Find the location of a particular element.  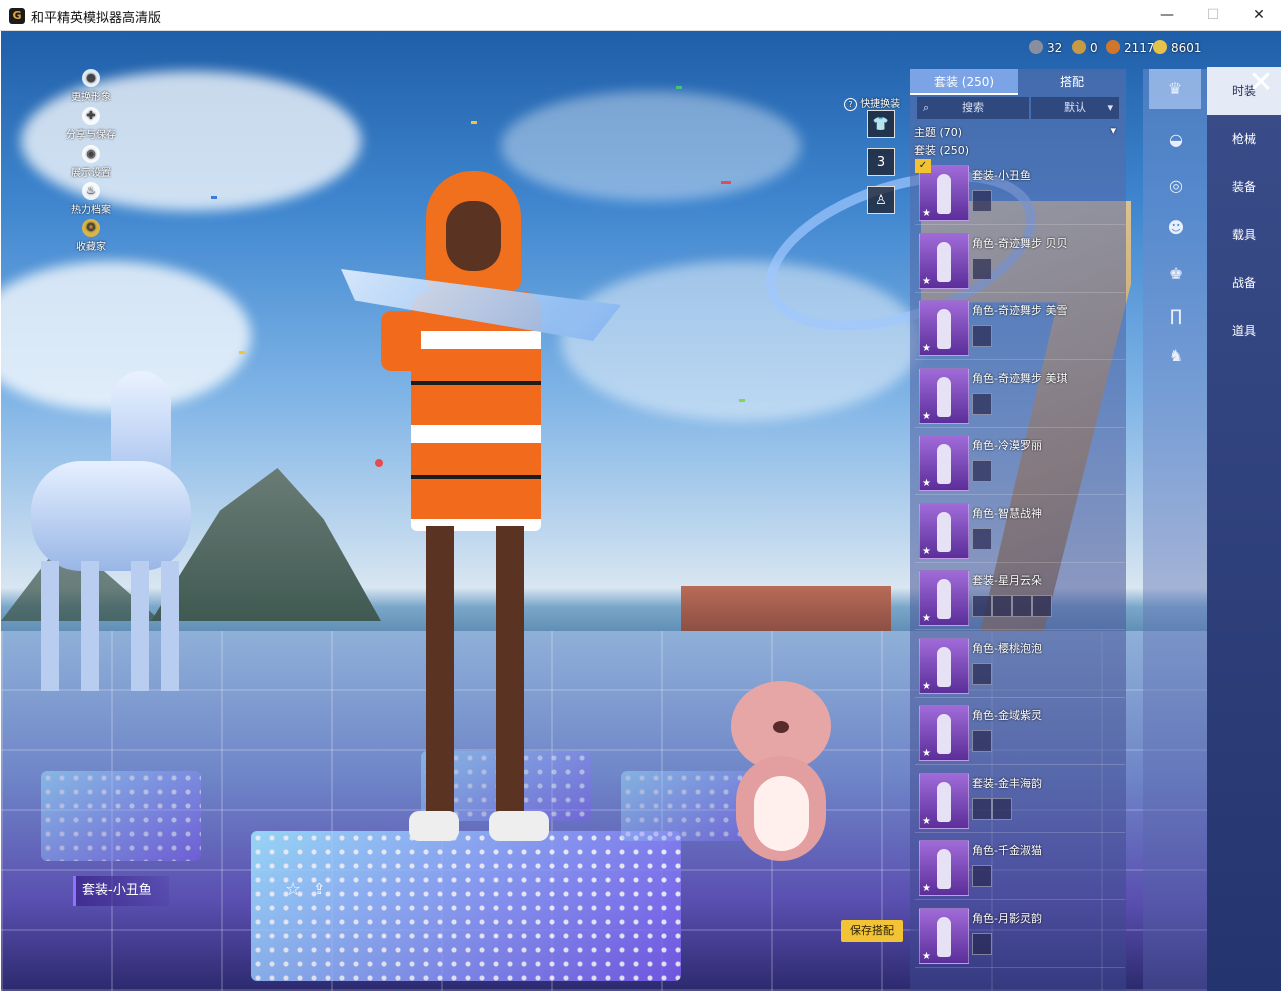

save-outfit-button: 保存搭配 is located at coordinates (872, 931).